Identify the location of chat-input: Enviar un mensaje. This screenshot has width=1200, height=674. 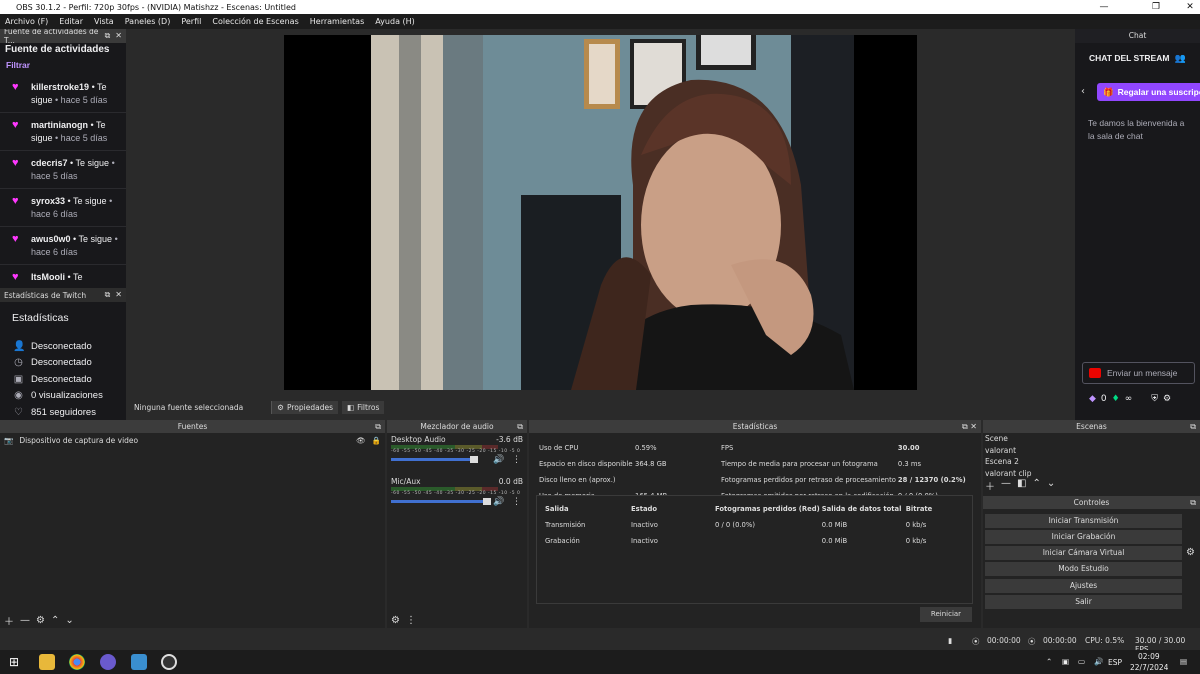
(1138, 373).